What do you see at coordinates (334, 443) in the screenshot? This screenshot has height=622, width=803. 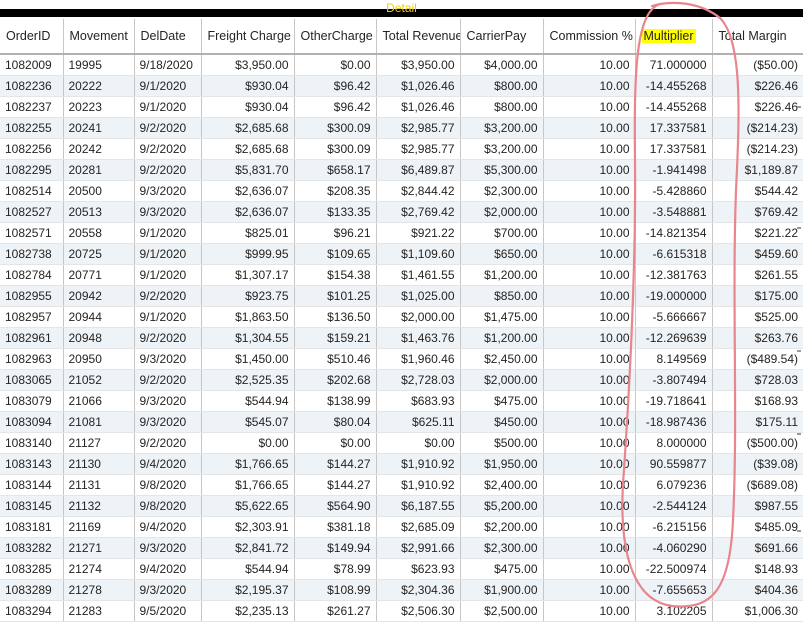 I see `cell-other-charge: $0.00` at bounding box center [334, 443].